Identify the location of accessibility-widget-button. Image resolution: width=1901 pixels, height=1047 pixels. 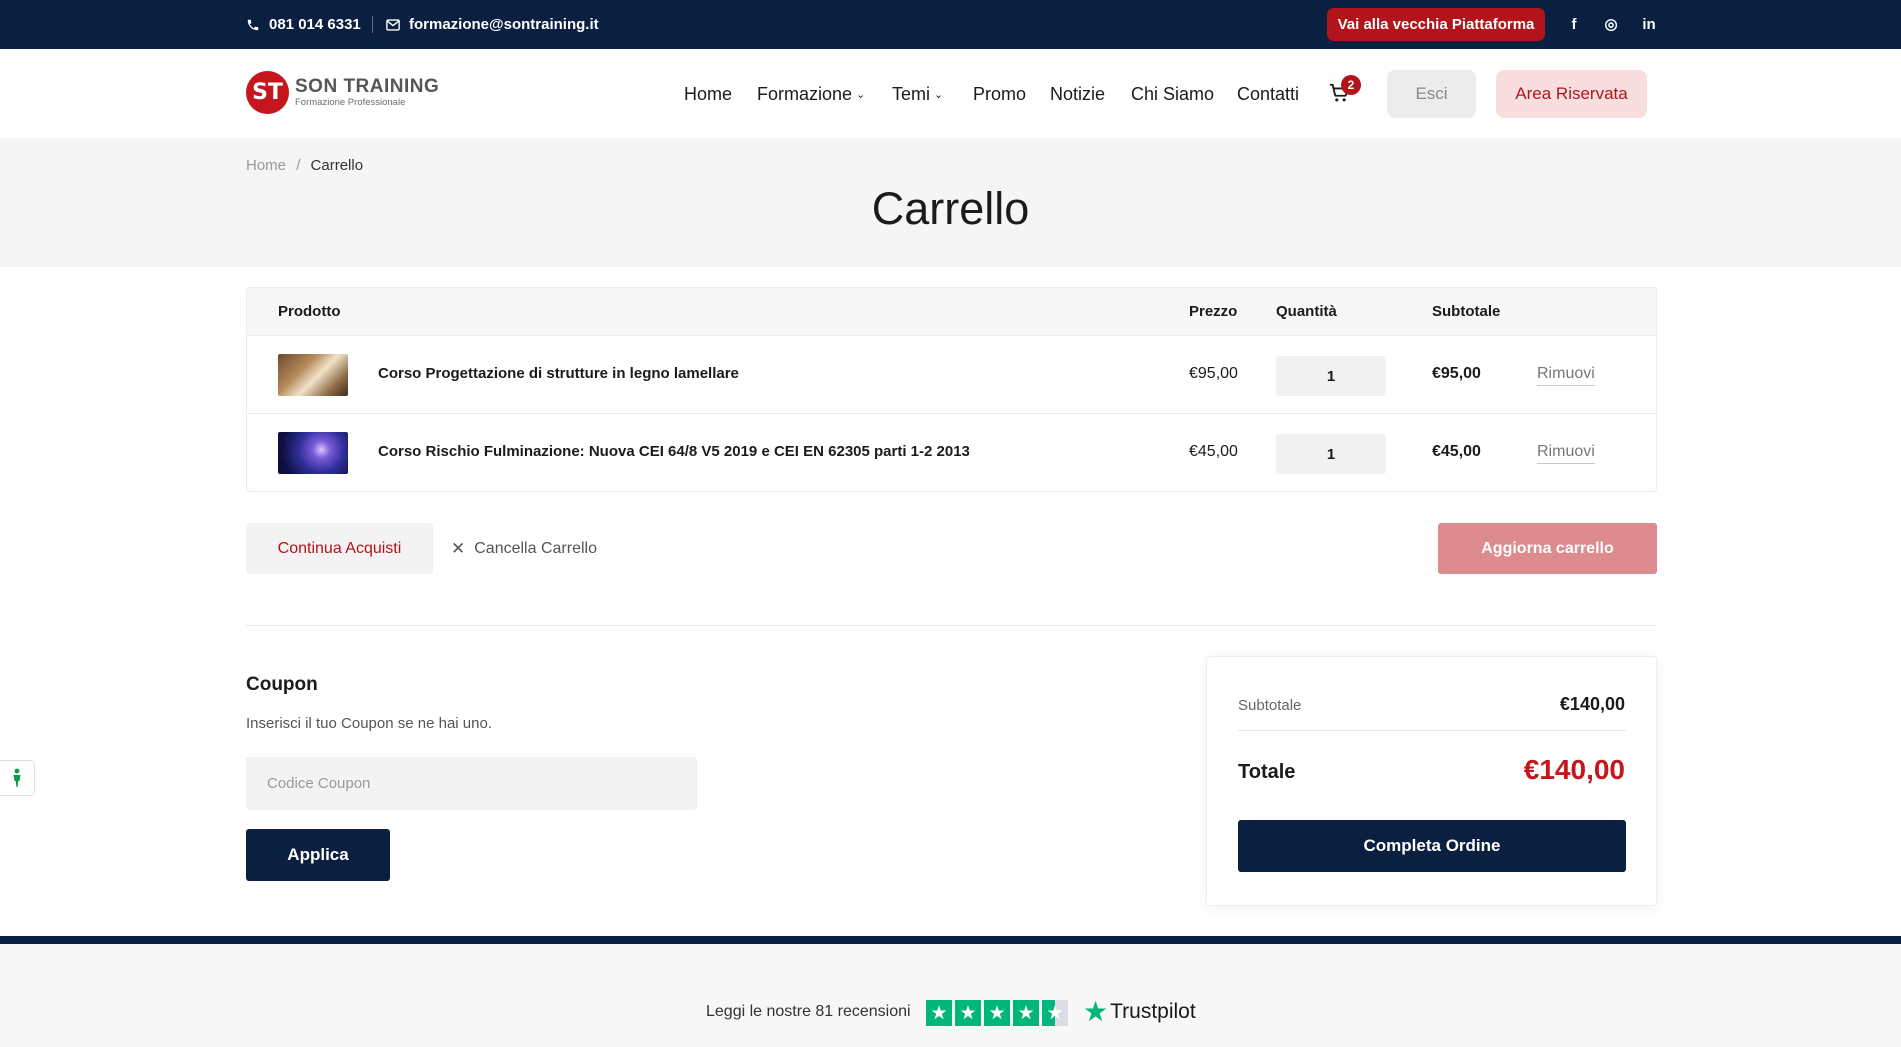
(17, 778).